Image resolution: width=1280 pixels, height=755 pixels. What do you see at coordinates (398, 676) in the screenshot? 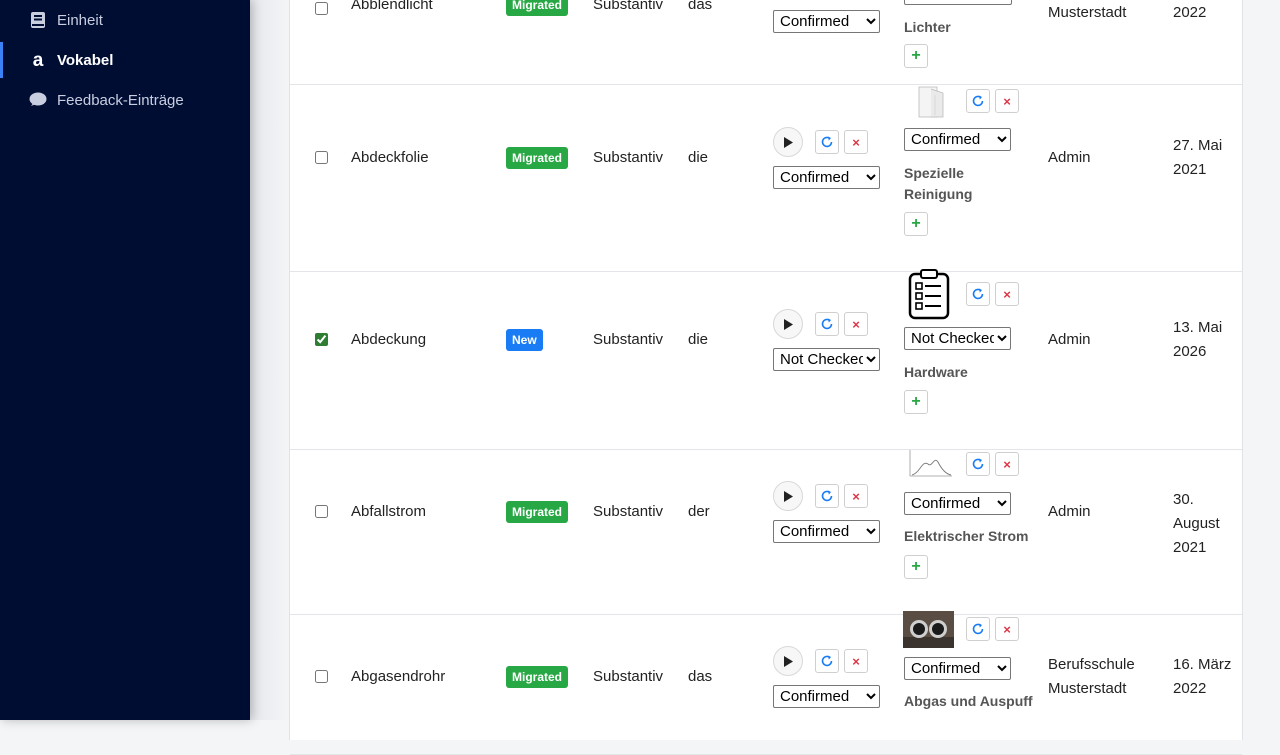
I see `word: Abgasendrohr` at bounding box center [398, 676].